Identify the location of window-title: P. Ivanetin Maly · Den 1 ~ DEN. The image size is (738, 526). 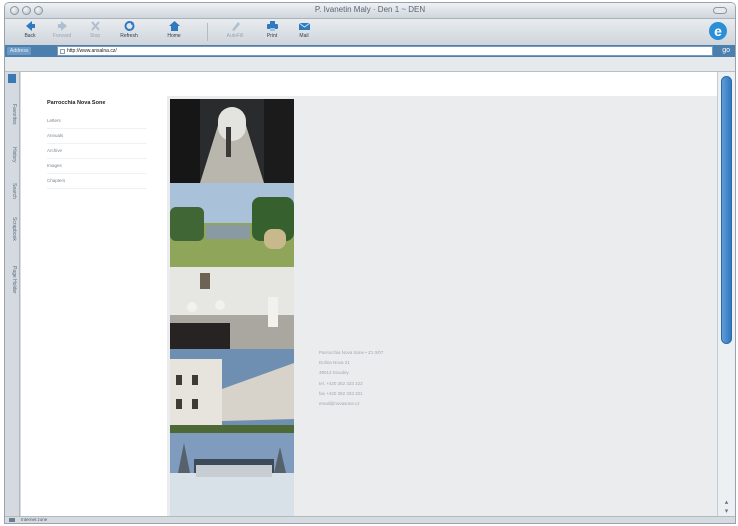
(370, 9).